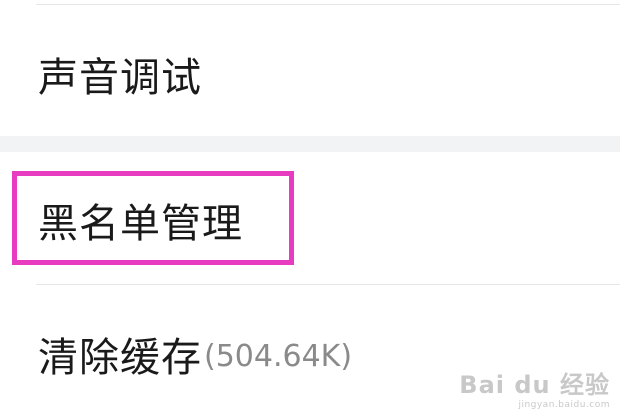 The image size is (620, 416). What do you see at coordinates (534, 385) in the screenshot?
I see `watermark-brand: Bai du 经验` at bounding box center [534, 385].